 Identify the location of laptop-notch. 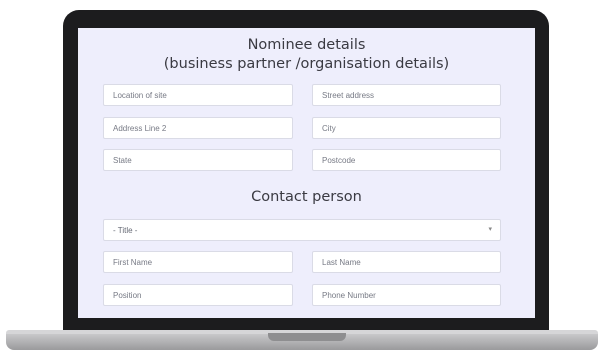
(307, 337).